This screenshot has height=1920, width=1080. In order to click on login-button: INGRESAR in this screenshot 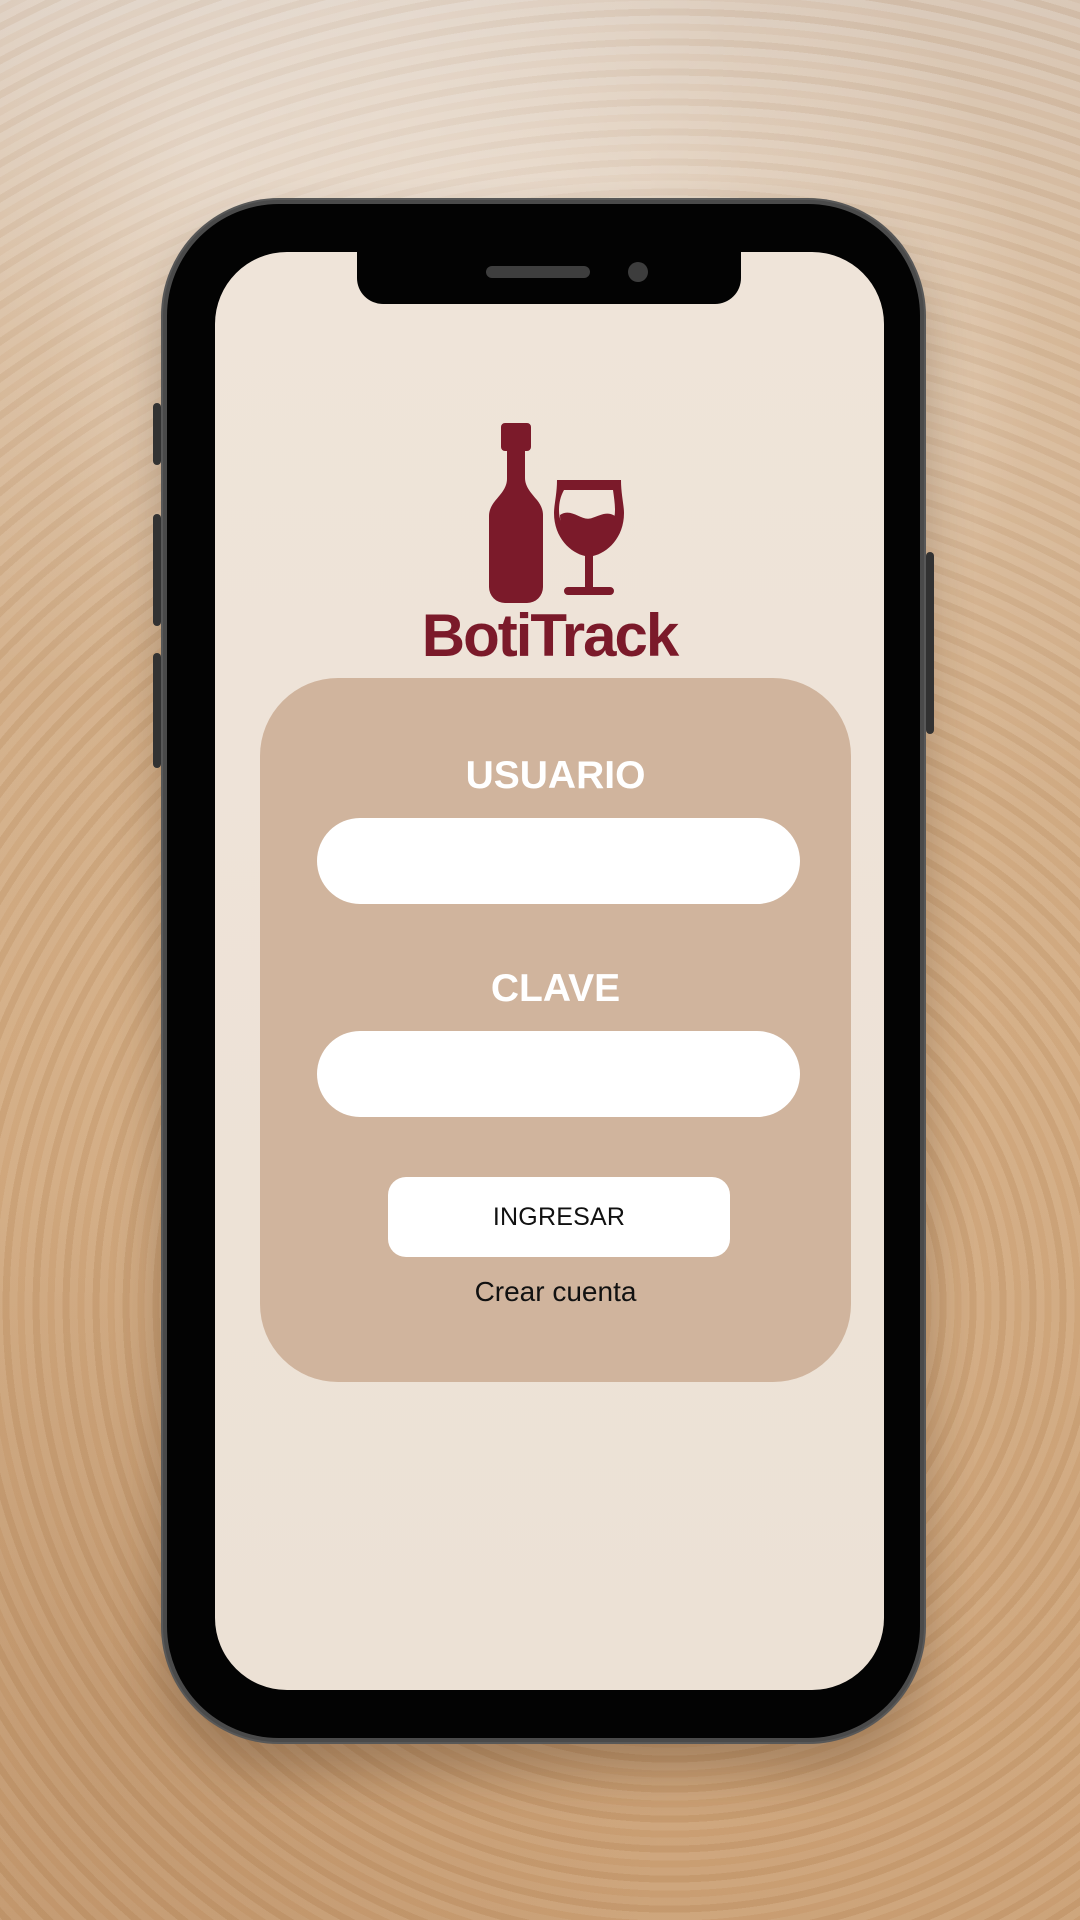, I will do `click(559, 1217)`.